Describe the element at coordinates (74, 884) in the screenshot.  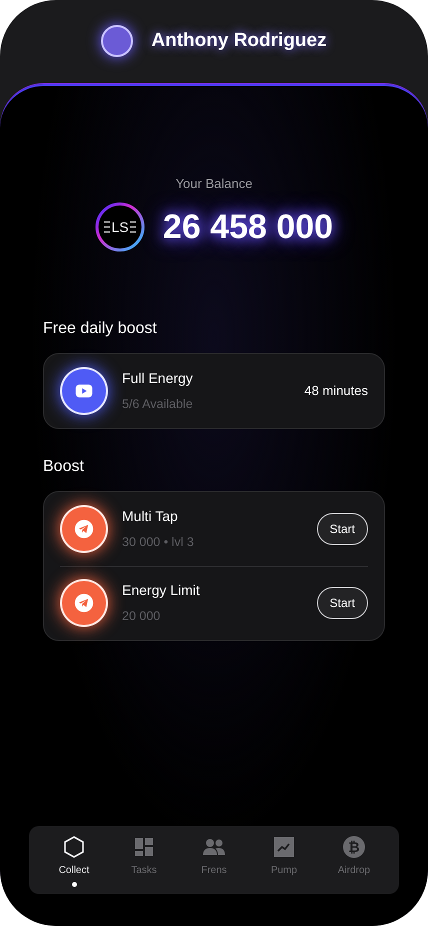
I see `active-dot` at that location.